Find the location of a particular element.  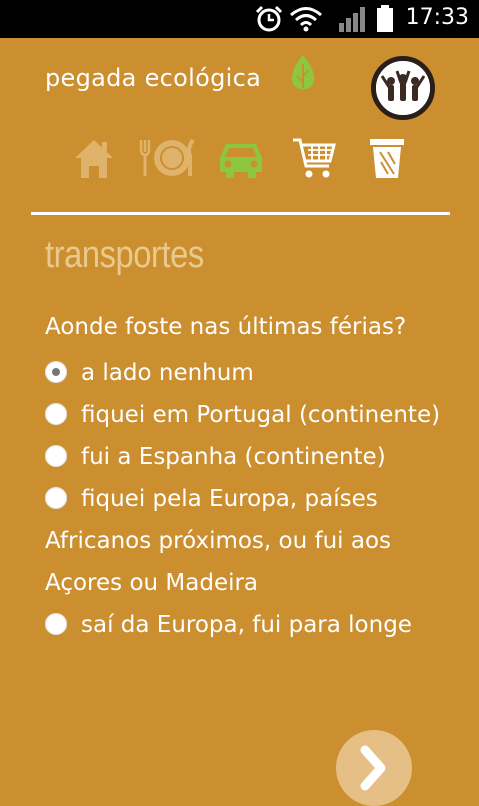

option-nowhere: a lado nenhum is located at coordinates (255, 373).